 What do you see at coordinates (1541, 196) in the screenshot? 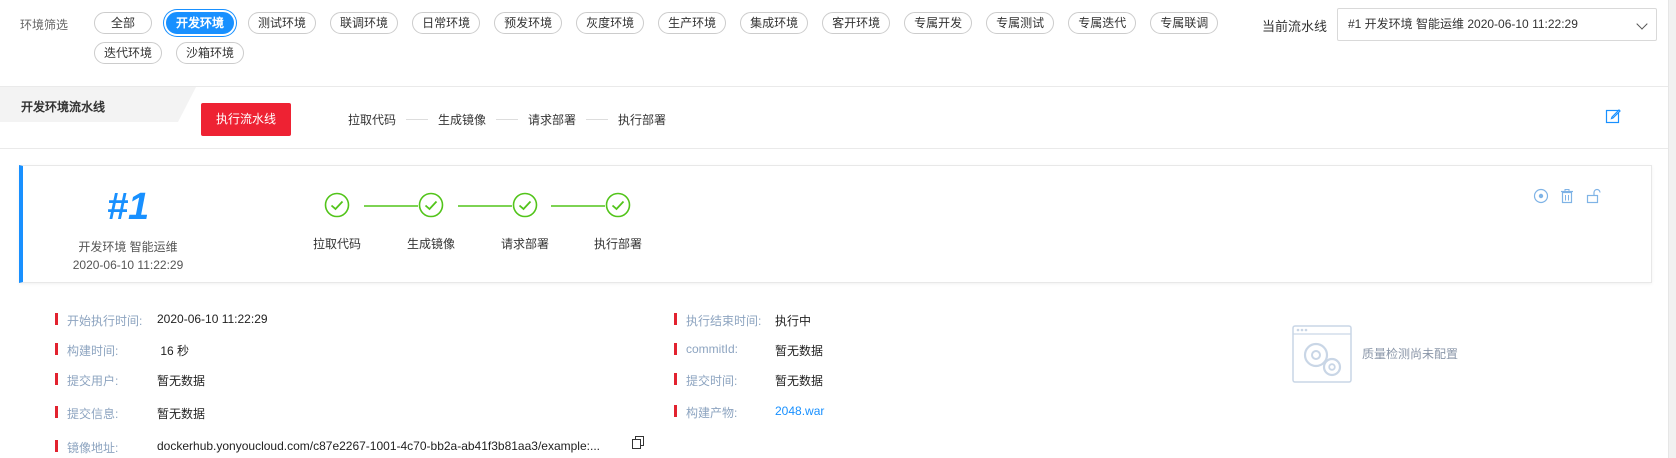
I see `view-icon` at bounding box center [1541, 196].